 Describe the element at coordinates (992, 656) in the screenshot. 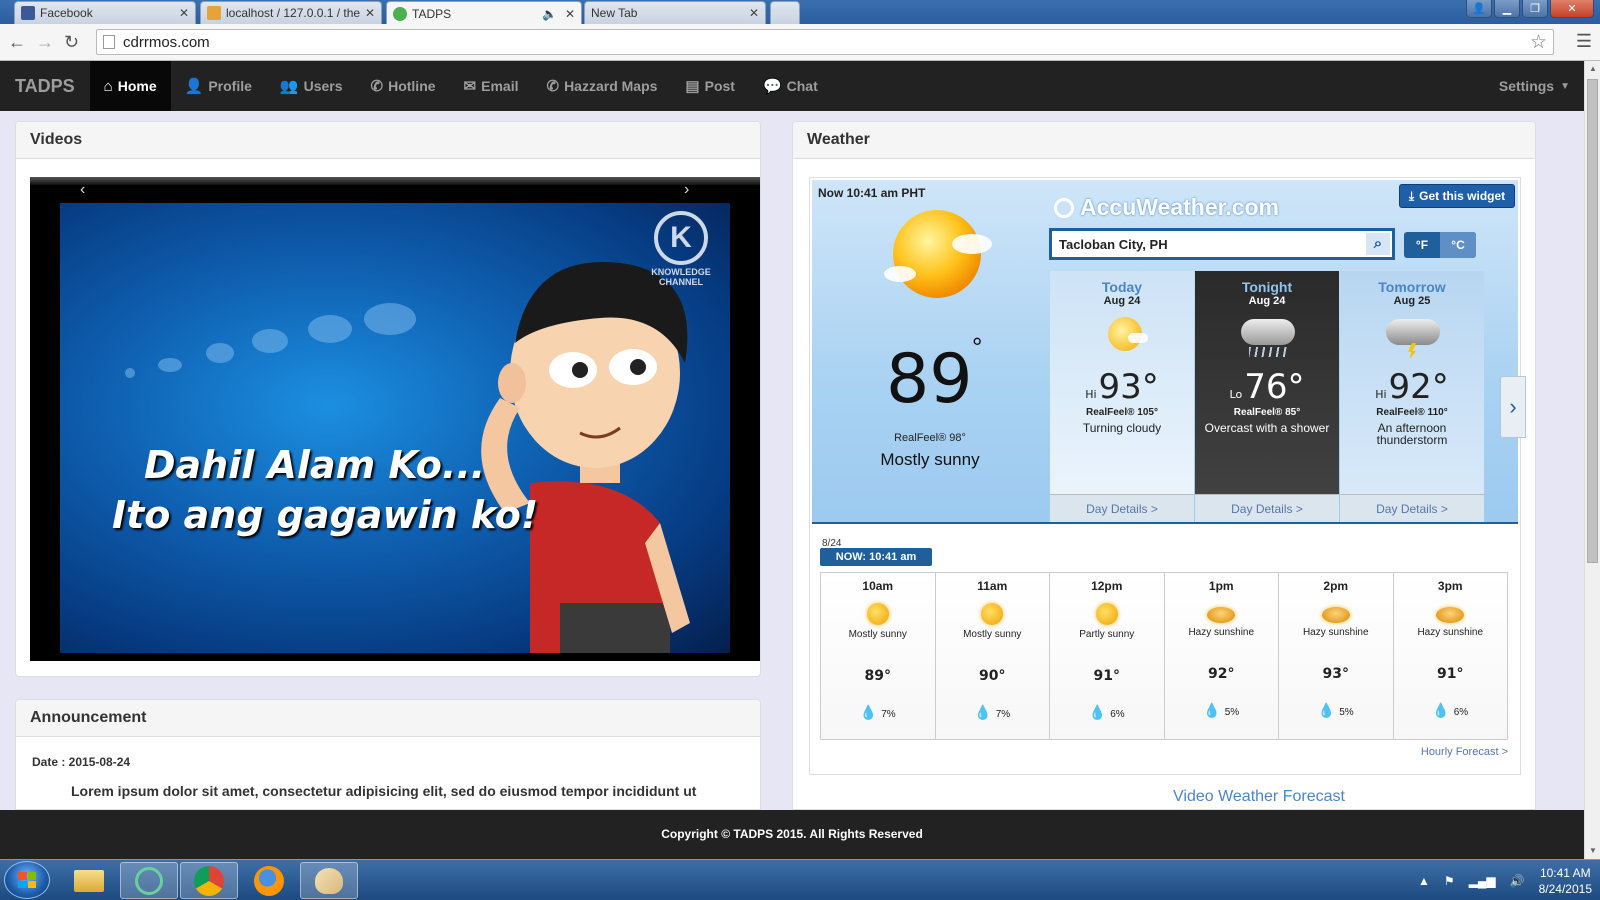

I see `hour-cell: 11am Mostly sunny 90° 💧 7%` at that location.